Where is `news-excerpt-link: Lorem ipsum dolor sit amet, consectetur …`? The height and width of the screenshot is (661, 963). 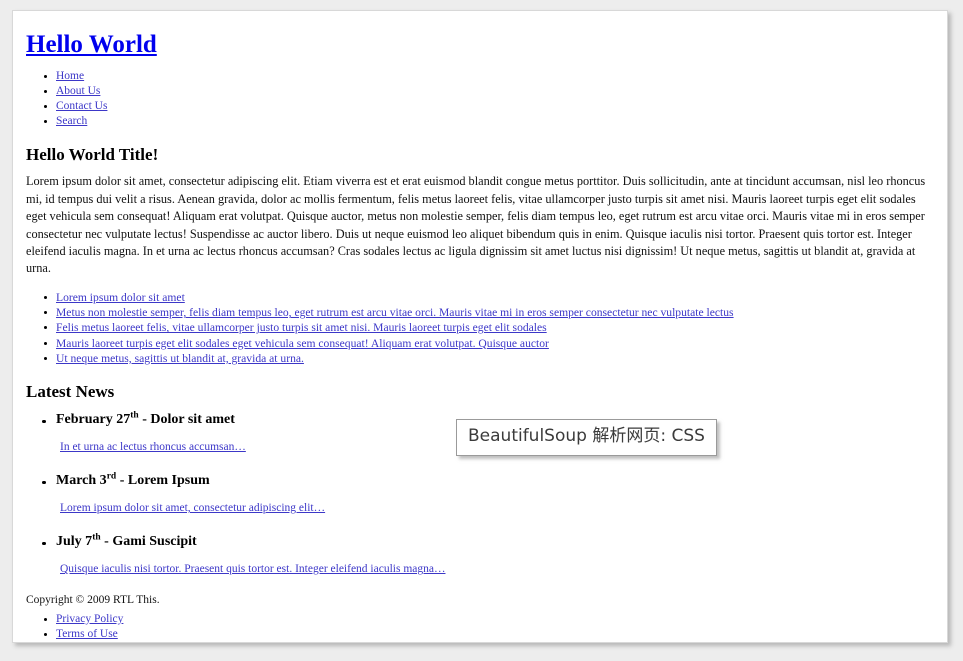
news-excerpt-link: Lorem ipsum dolor sit amet, consectetur … is located at coordinates (192, 508).